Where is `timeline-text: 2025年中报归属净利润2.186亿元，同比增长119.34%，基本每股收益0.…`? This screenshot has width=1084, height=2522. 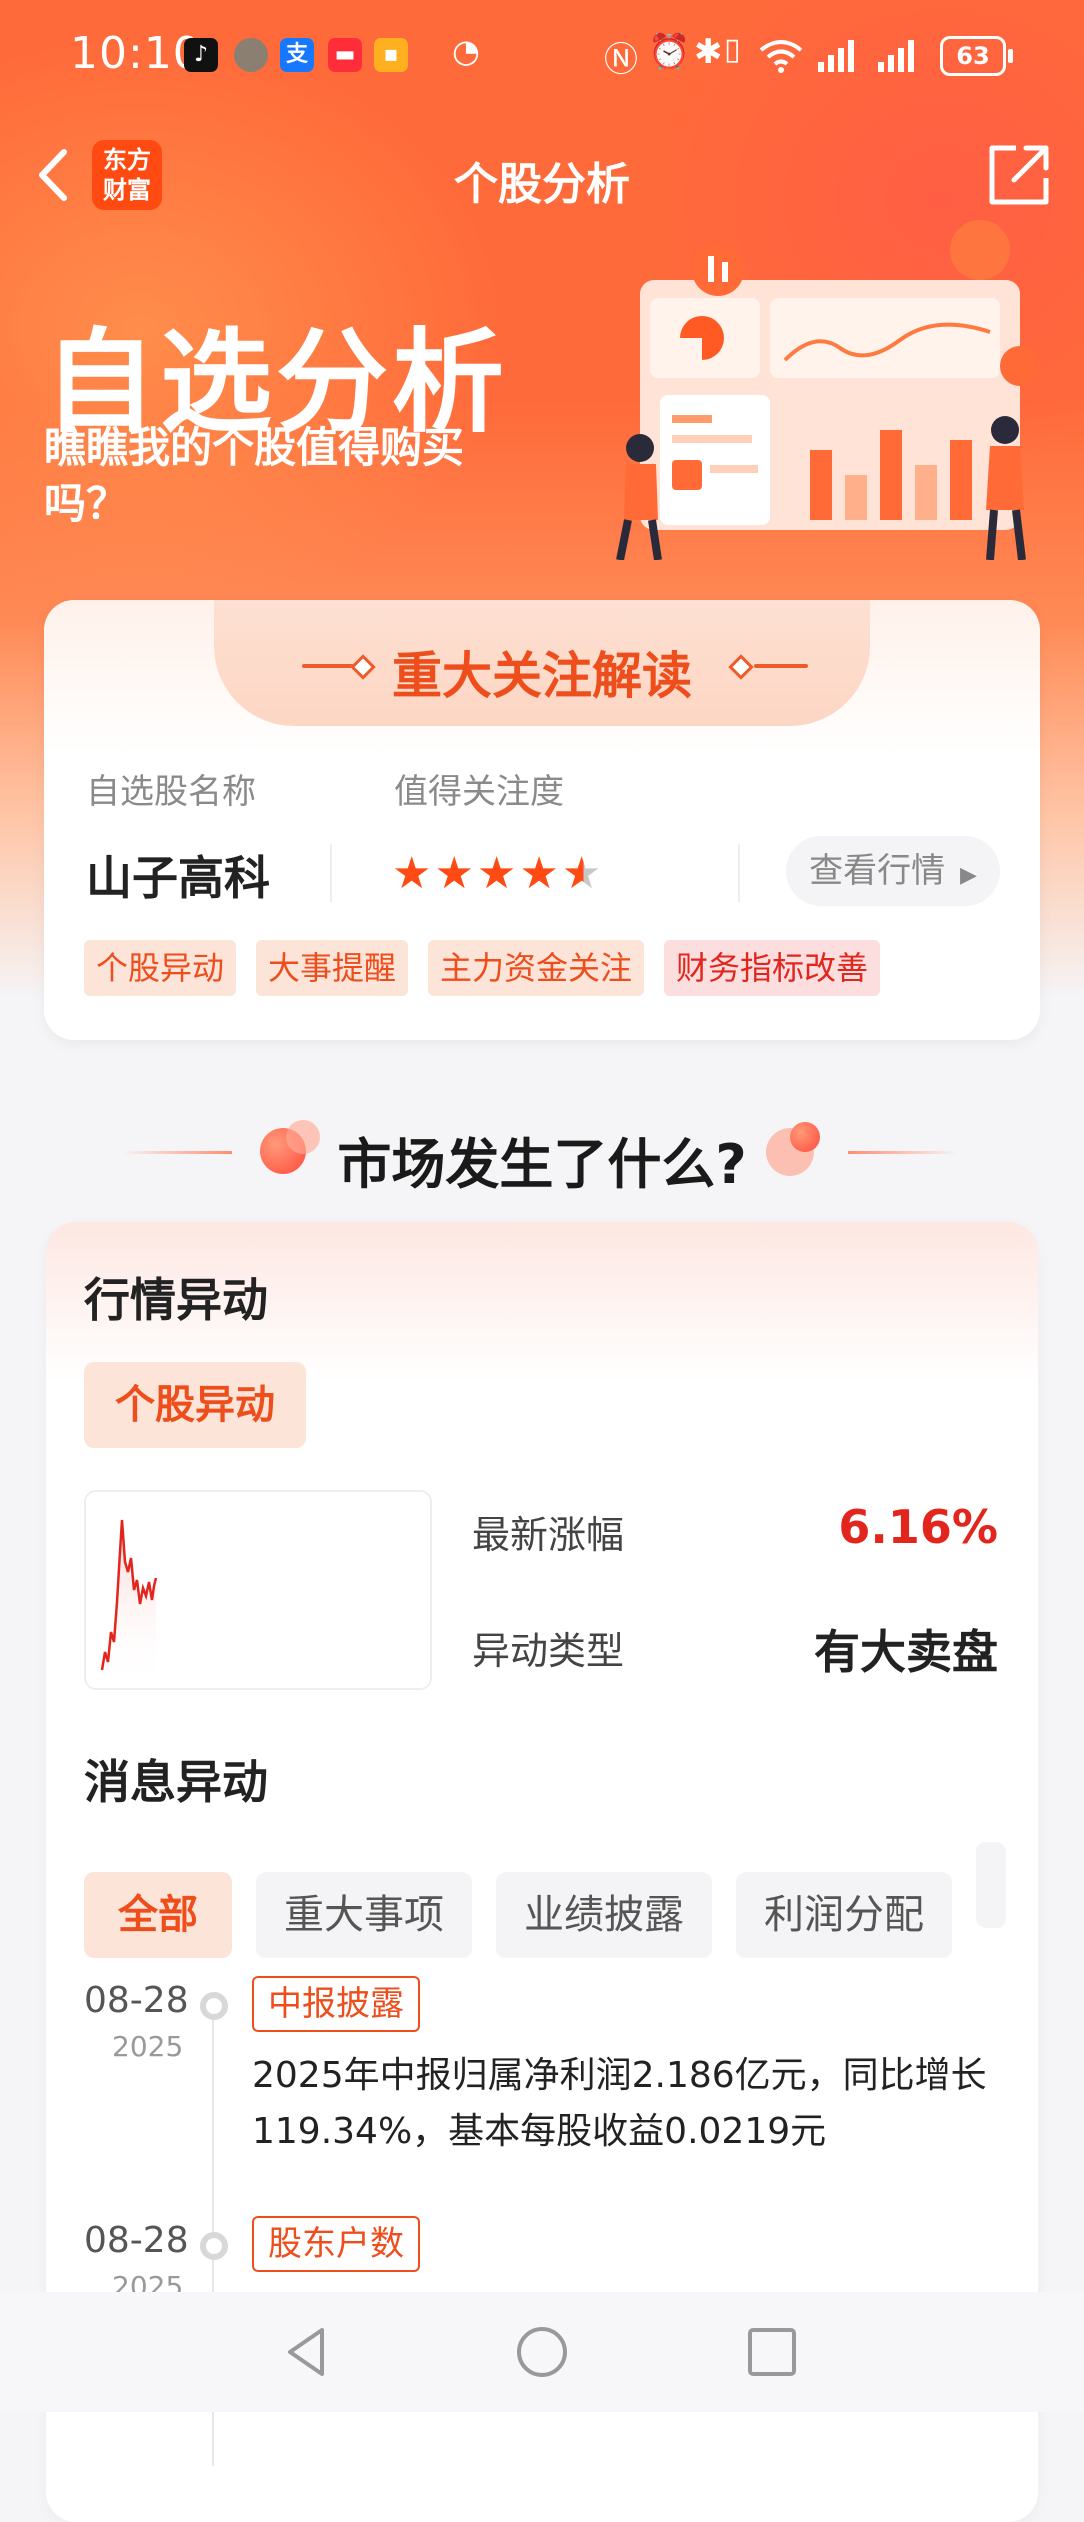 timeline-text: 2025年中报归属净利润2.186亿元，同比增长119.34%，基本每股收益0.… is located at coordinates (622, 2104).